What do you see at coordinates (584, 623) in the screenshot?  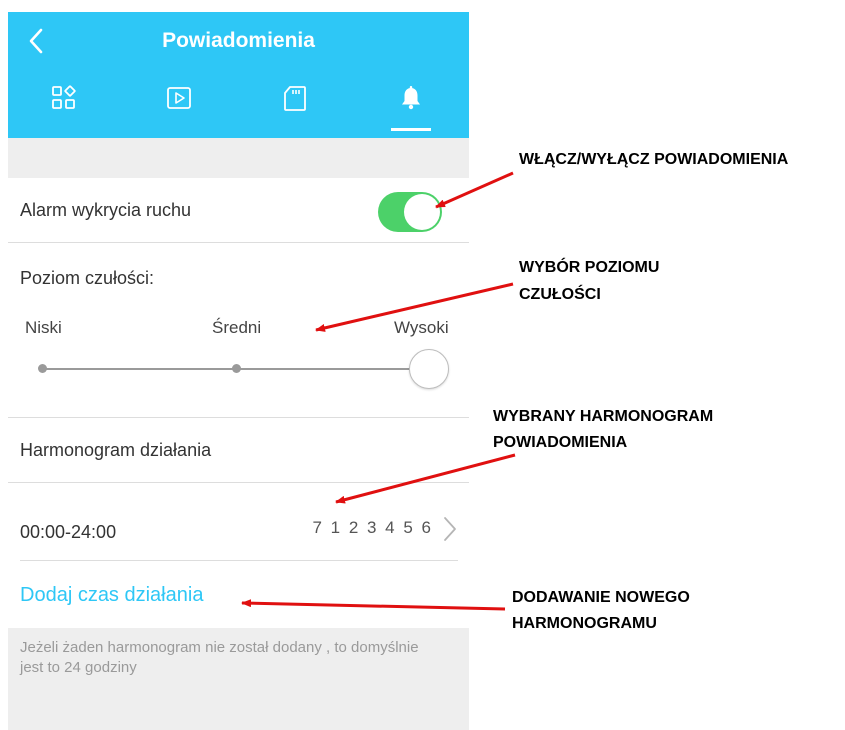 I see `annotation-add-line2: HARMONOGRAMU` at bounding box center [584, 623].